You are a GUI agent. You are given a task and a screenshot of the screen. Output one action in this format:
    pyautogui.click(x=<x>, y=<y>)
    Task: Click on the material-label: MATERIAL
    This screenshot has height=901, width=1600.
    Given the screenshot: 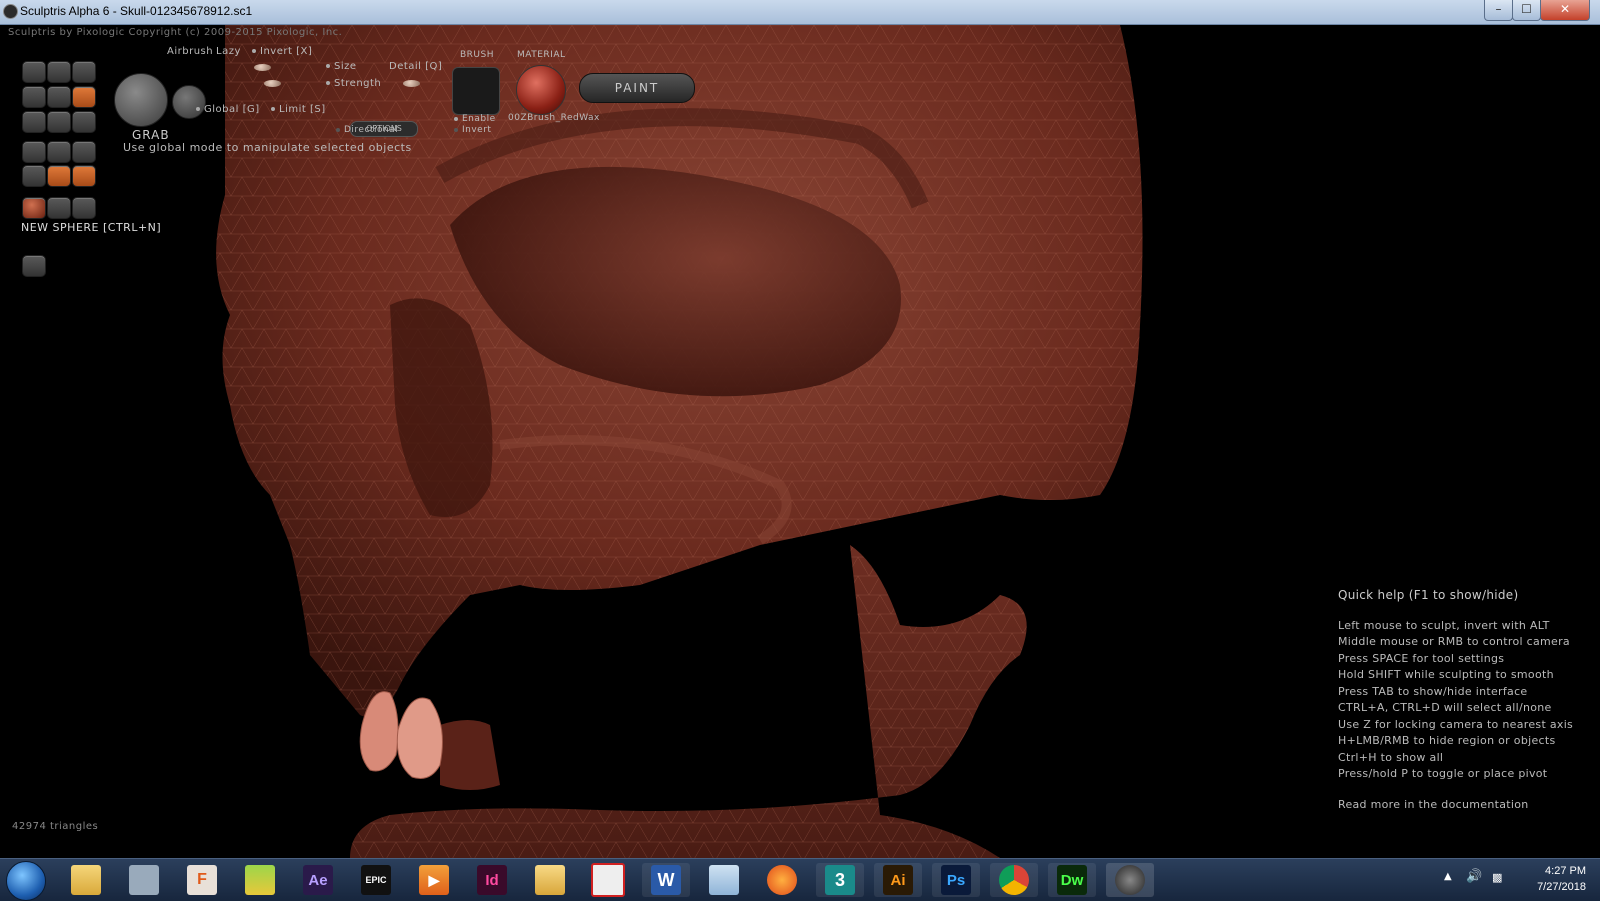 What is the action you would take?
    pyautogui.click(x=541, y=55)
    